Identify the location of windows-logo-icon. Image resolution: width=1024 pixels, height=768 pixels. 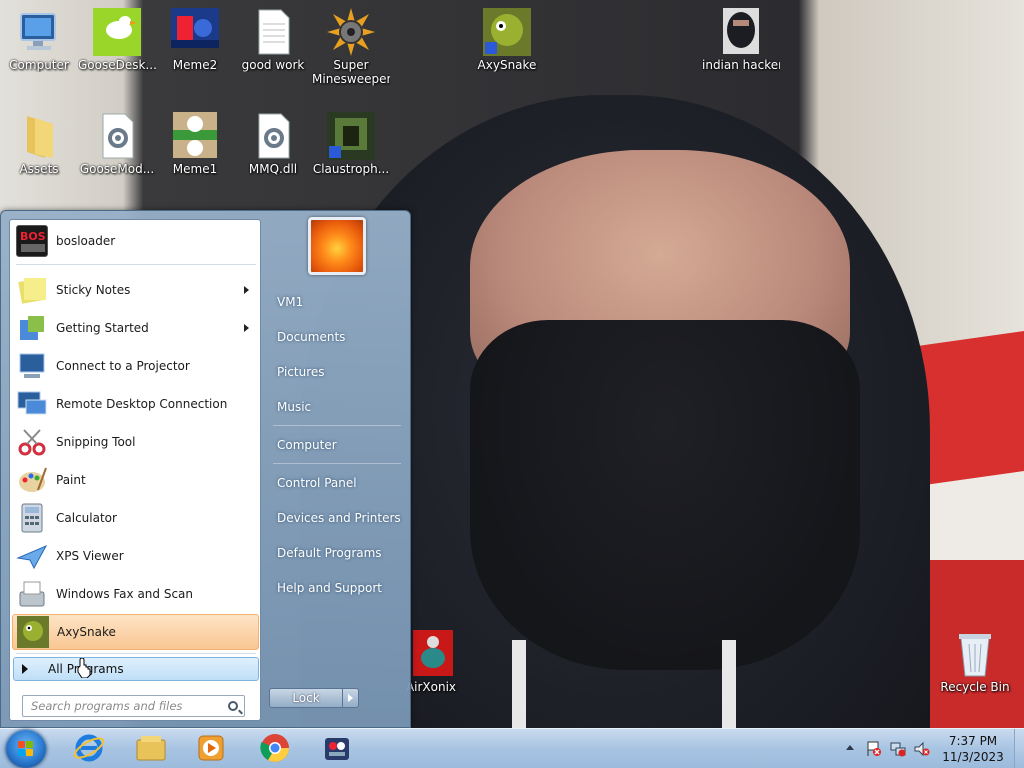
(26, 749).